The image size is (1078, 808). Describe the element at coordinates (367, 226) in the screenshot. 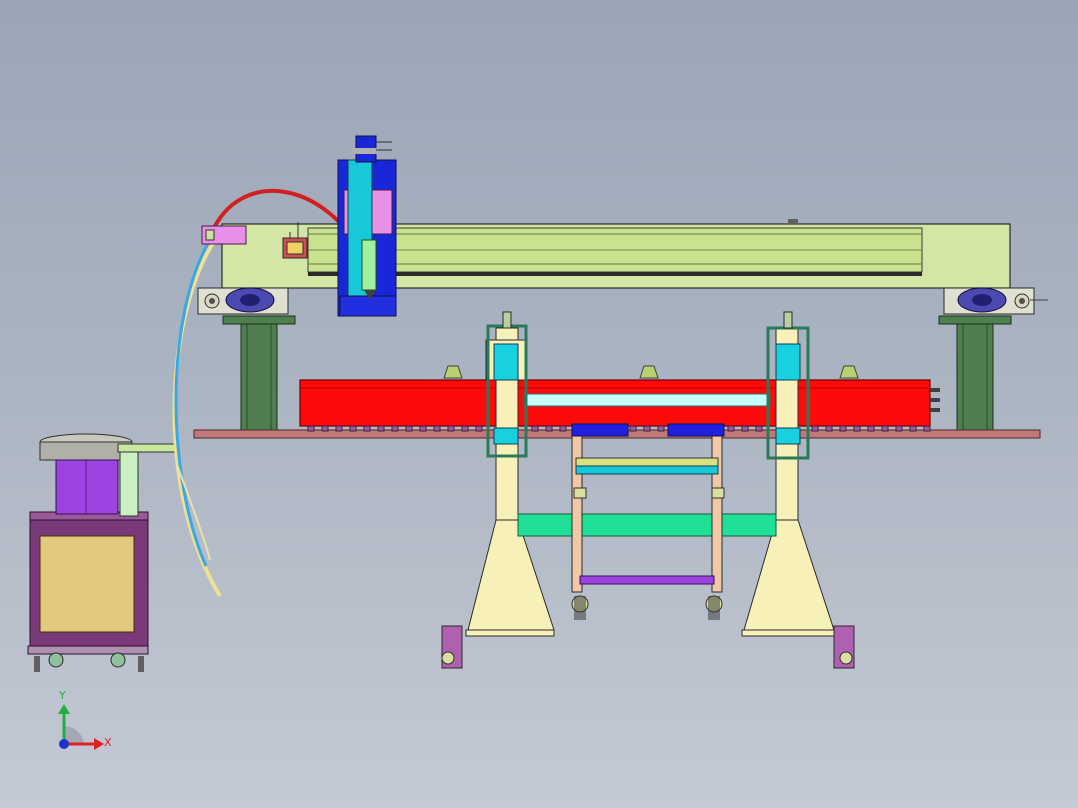

I see `press-head-carriage` at that location.